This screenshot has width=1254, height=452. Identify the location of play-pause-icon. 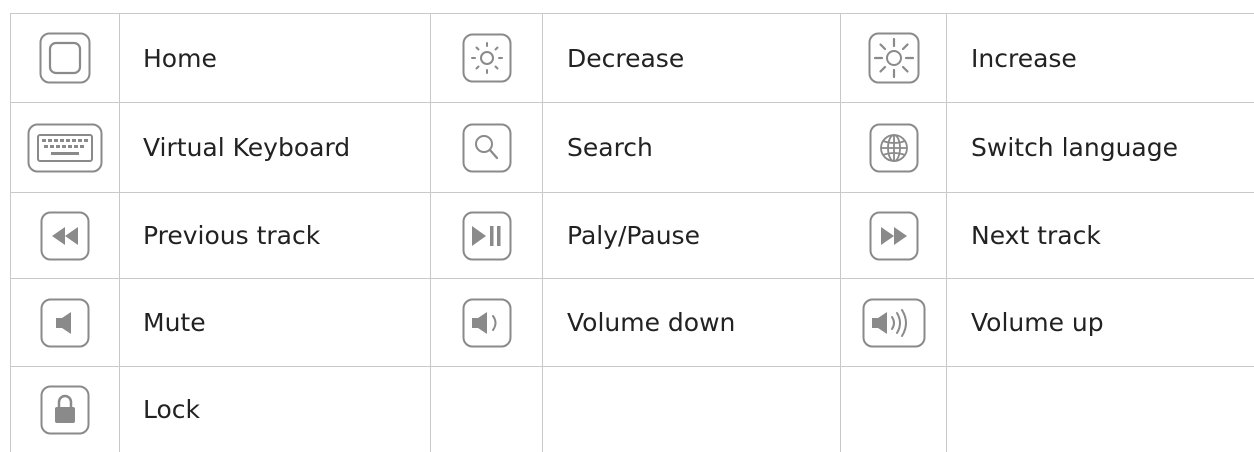
(486, 235).